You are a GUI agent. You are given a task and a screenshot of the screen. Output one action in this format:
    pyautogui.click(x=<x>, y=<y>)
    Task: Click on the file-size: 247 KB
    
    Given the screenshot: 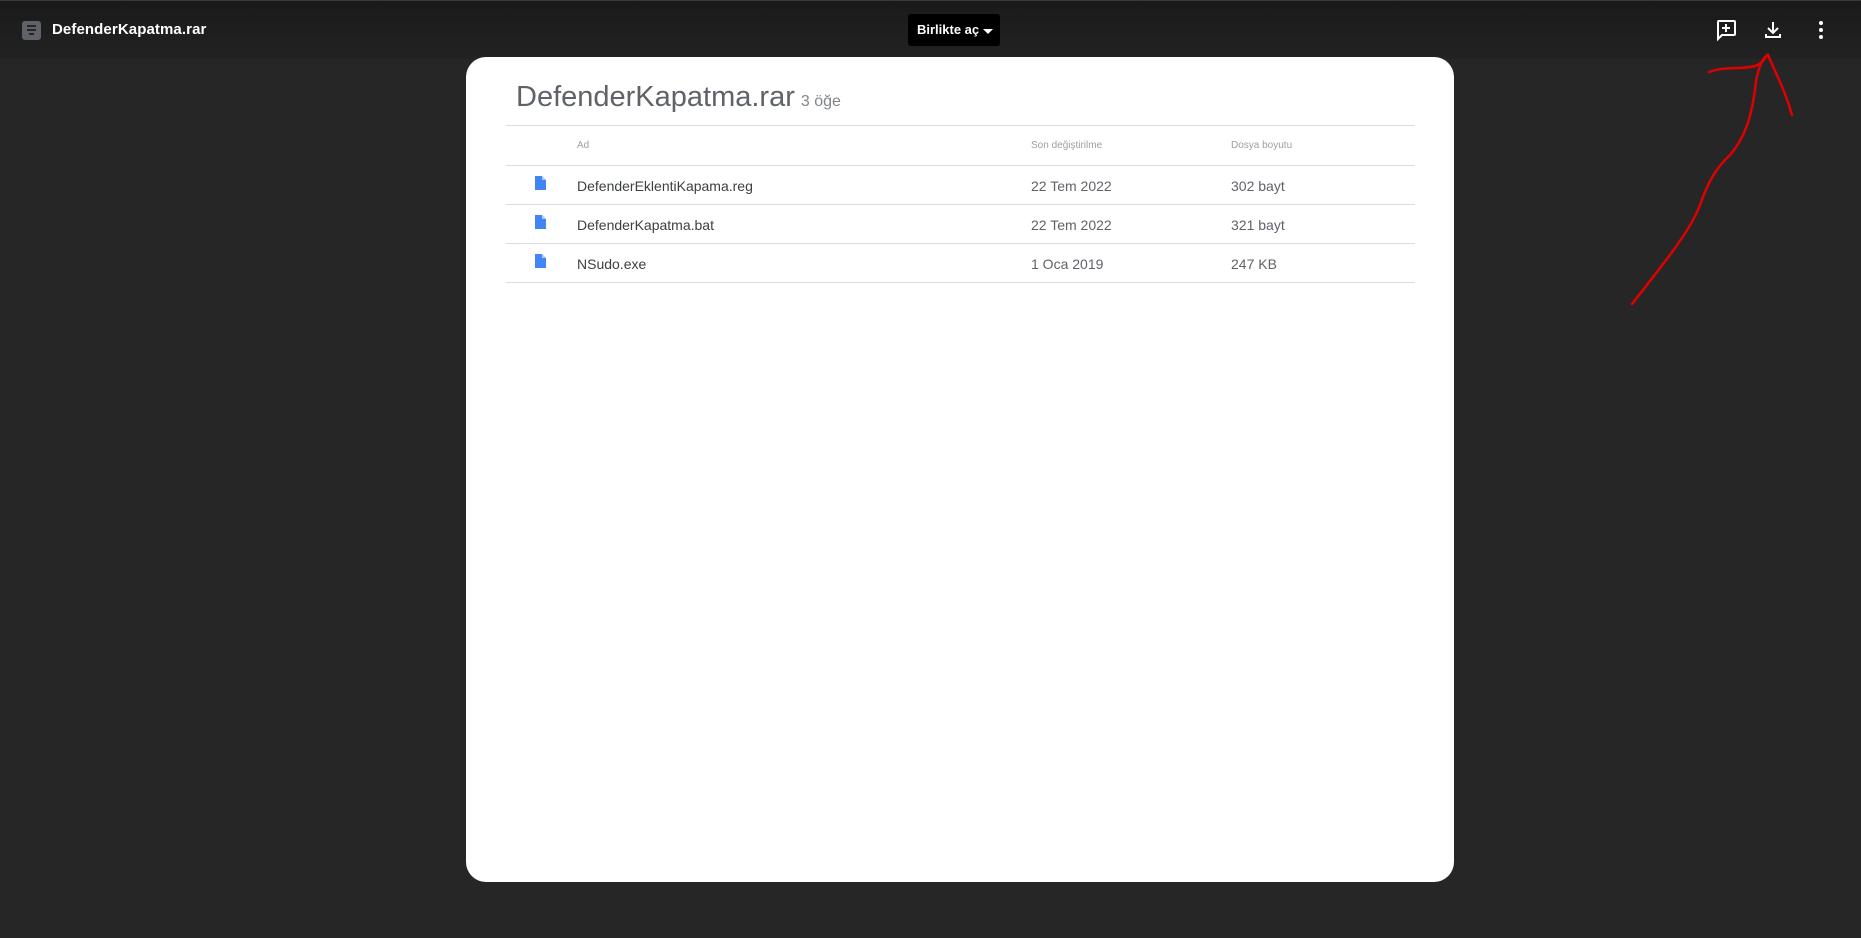 What is the action you would take?
    pyautogui.click(x=1254, y=264)
    